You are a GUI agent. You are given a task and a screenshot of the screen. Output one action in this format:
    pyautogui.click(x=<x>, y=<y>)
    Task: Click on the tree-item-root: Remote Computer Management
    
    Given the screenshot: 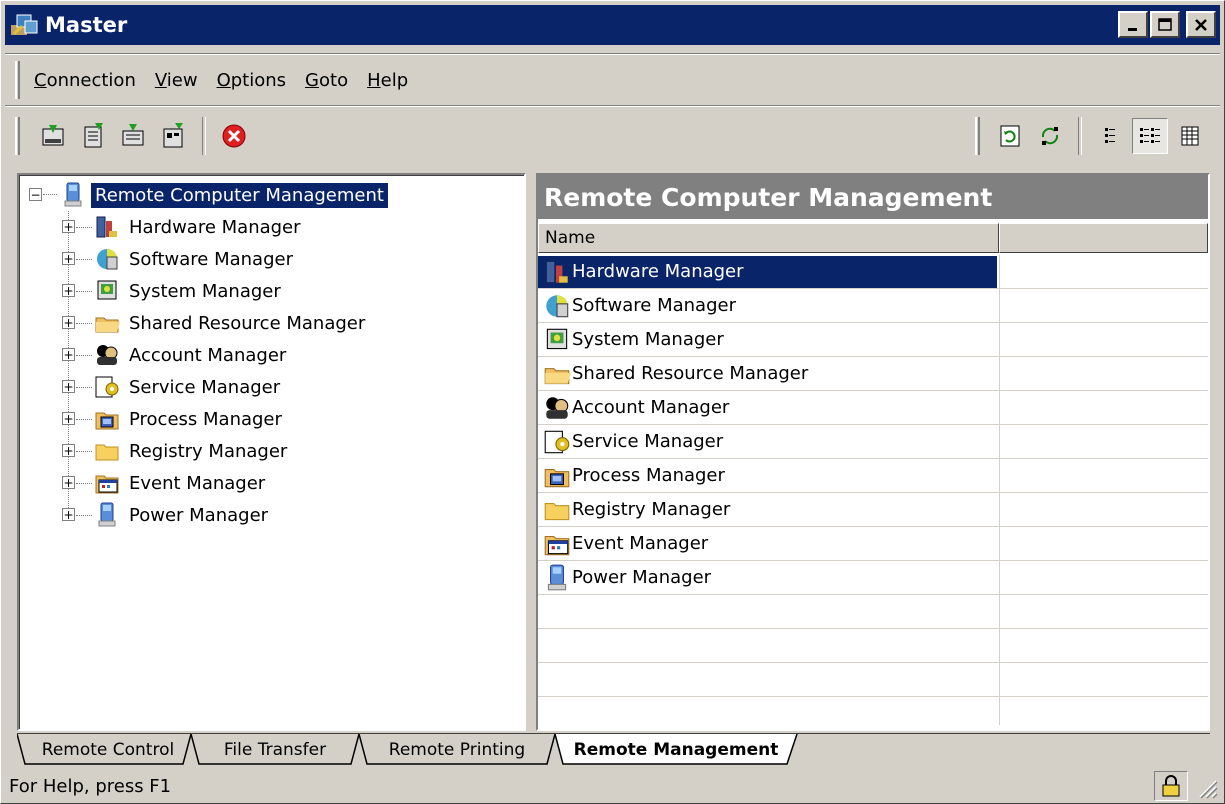 What is the action you would take?
    pyautogui.click(x=223, y=195)
    